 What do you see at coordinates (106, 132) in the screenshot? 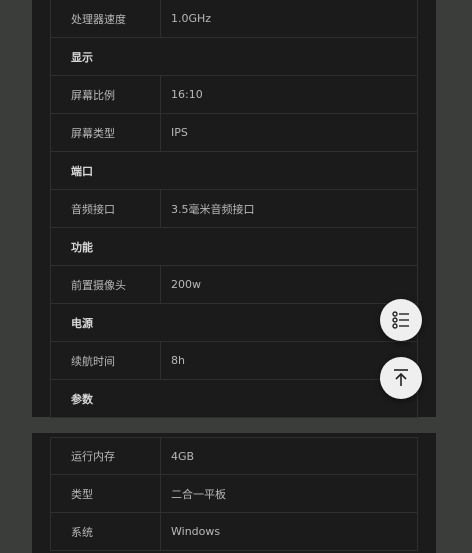
I see `spec-label: 屏幕类型` at bounding box center [106, 132].